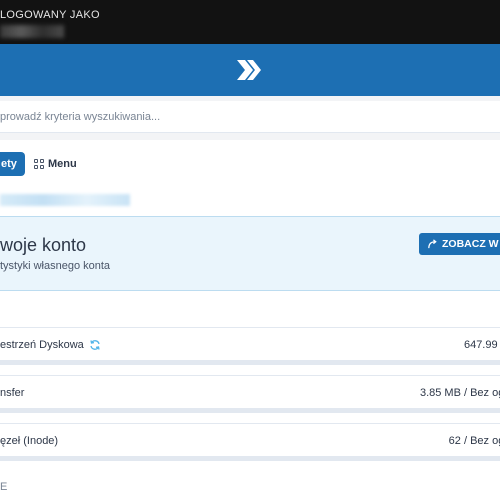  What do you see at coordinates (474, 441) in the screenshot?
I see `stat-value: 62 / Bez ogr` at bounding box center [474, 441].